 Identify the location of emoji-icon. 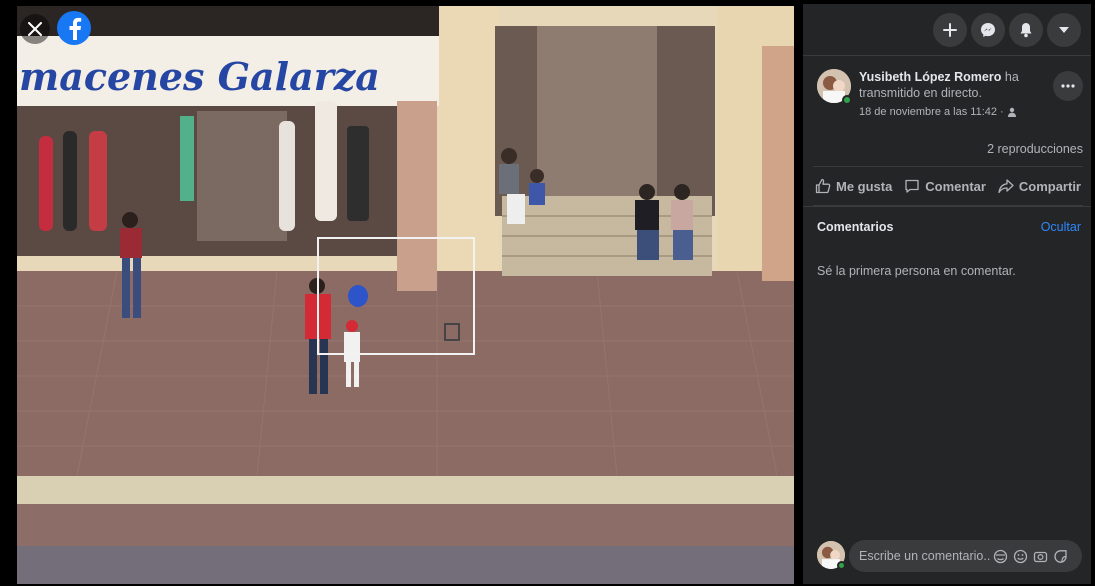
(1020, 556).